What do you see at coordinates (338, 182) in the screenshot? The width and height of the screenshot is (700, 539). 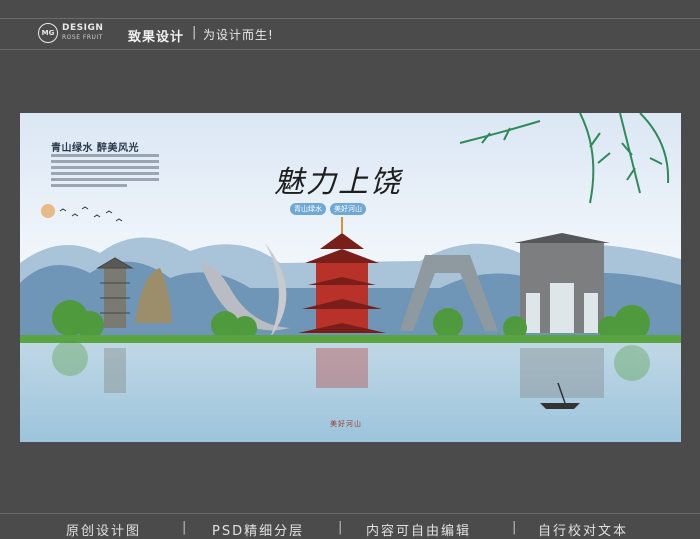 I see `poster-title: 魅力上饶` at bounding box center [338, 182].